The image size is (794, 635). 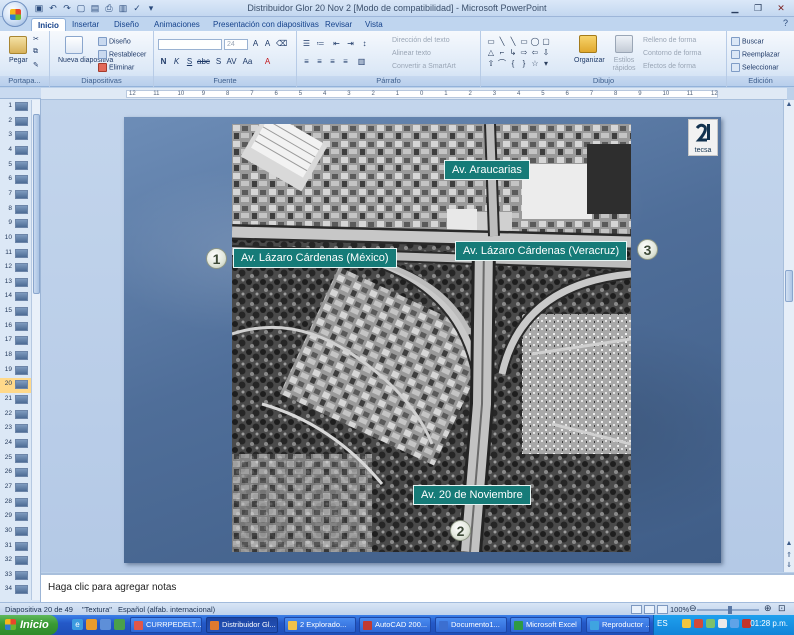 What do you see at coordinates (16, 136) in the screenshot?
I see `slide-thumbnail: 3` at bounding box center [16, 136].